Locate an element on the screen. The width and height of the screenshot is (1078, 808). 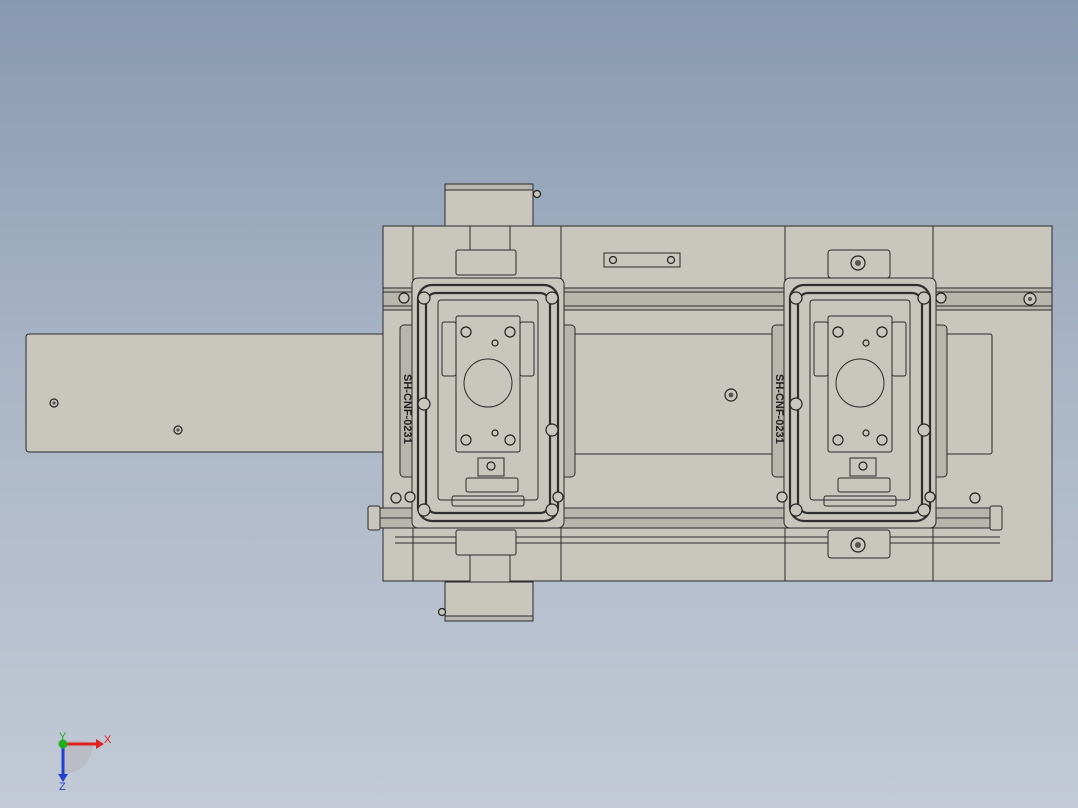
x-axis-label: X is located at coordinates (108, 740).